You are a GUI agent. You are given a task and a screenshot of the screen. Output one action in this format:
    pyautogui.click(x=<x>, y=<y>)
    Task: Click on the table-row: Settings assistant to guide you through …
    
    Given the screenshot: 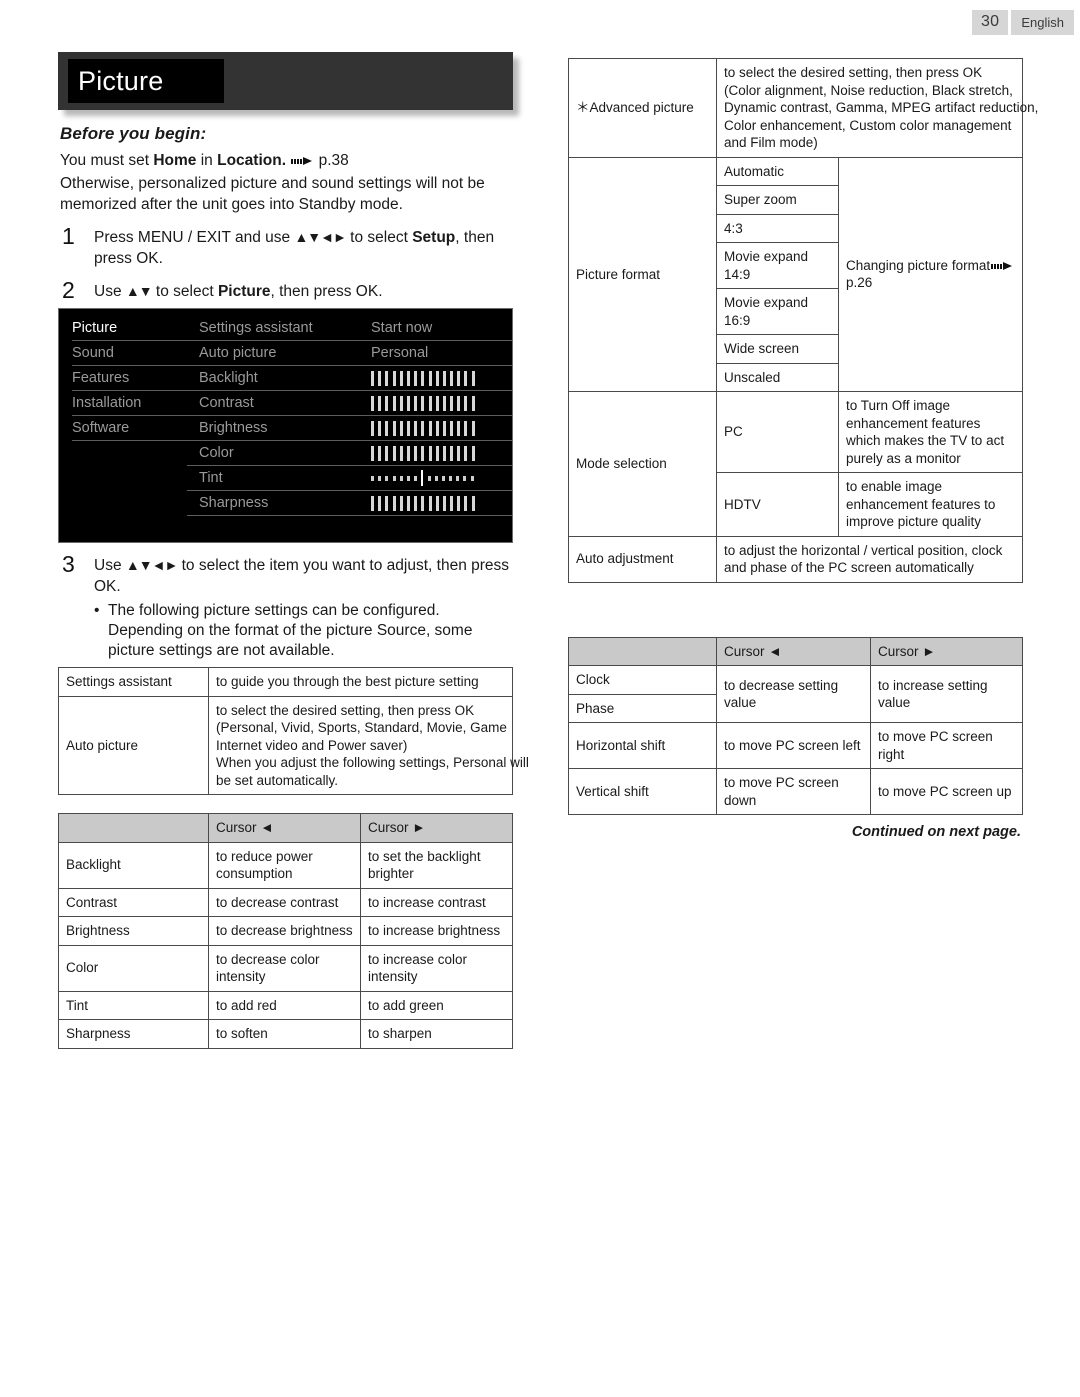 What is the action you would take?
    pyautogui.click(x=285, y=682)
    